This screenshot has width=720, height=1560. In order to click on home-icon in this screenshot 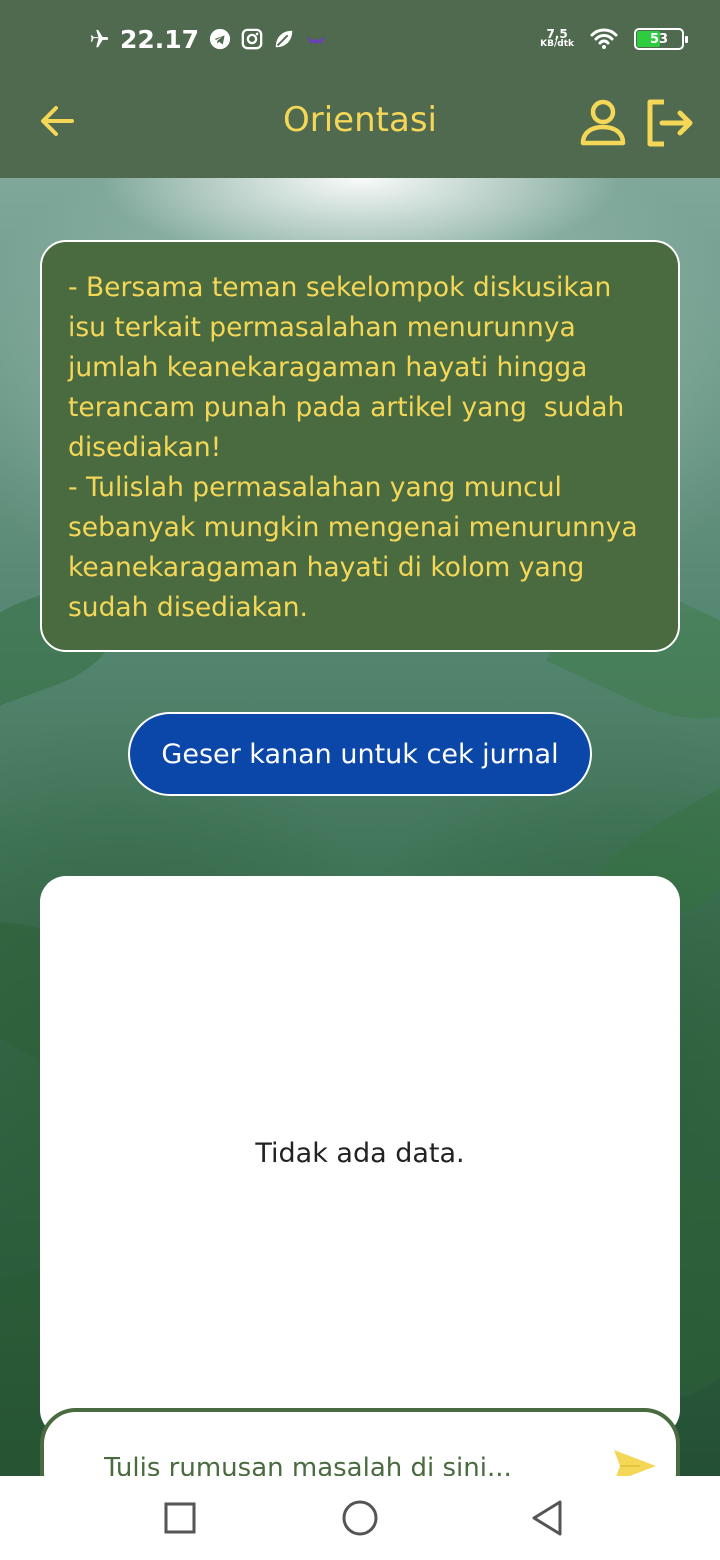, I will do `click(360, 1518)`.